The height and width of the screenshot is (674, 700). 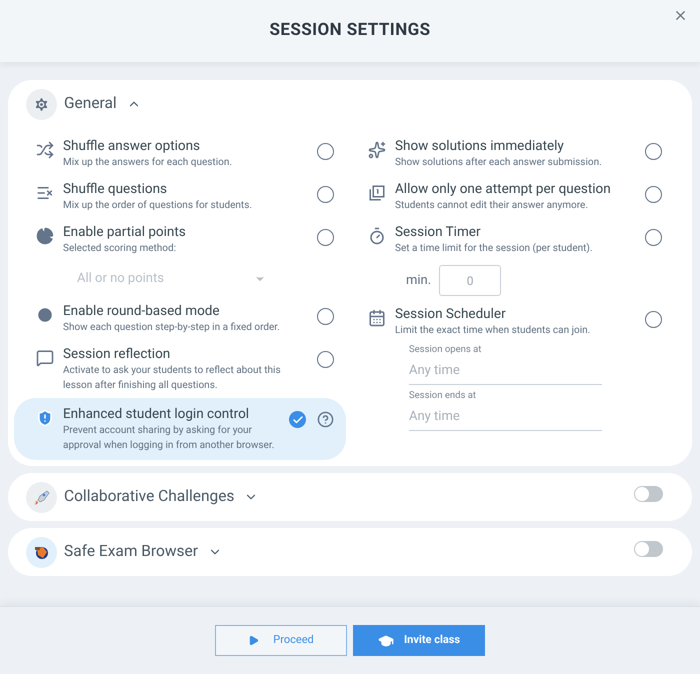 What do you see at coordinates (492, 206) in the screenshot?
I see `option-description: Students cannot edit their answer anymore.` at bounding box center [492, 206].